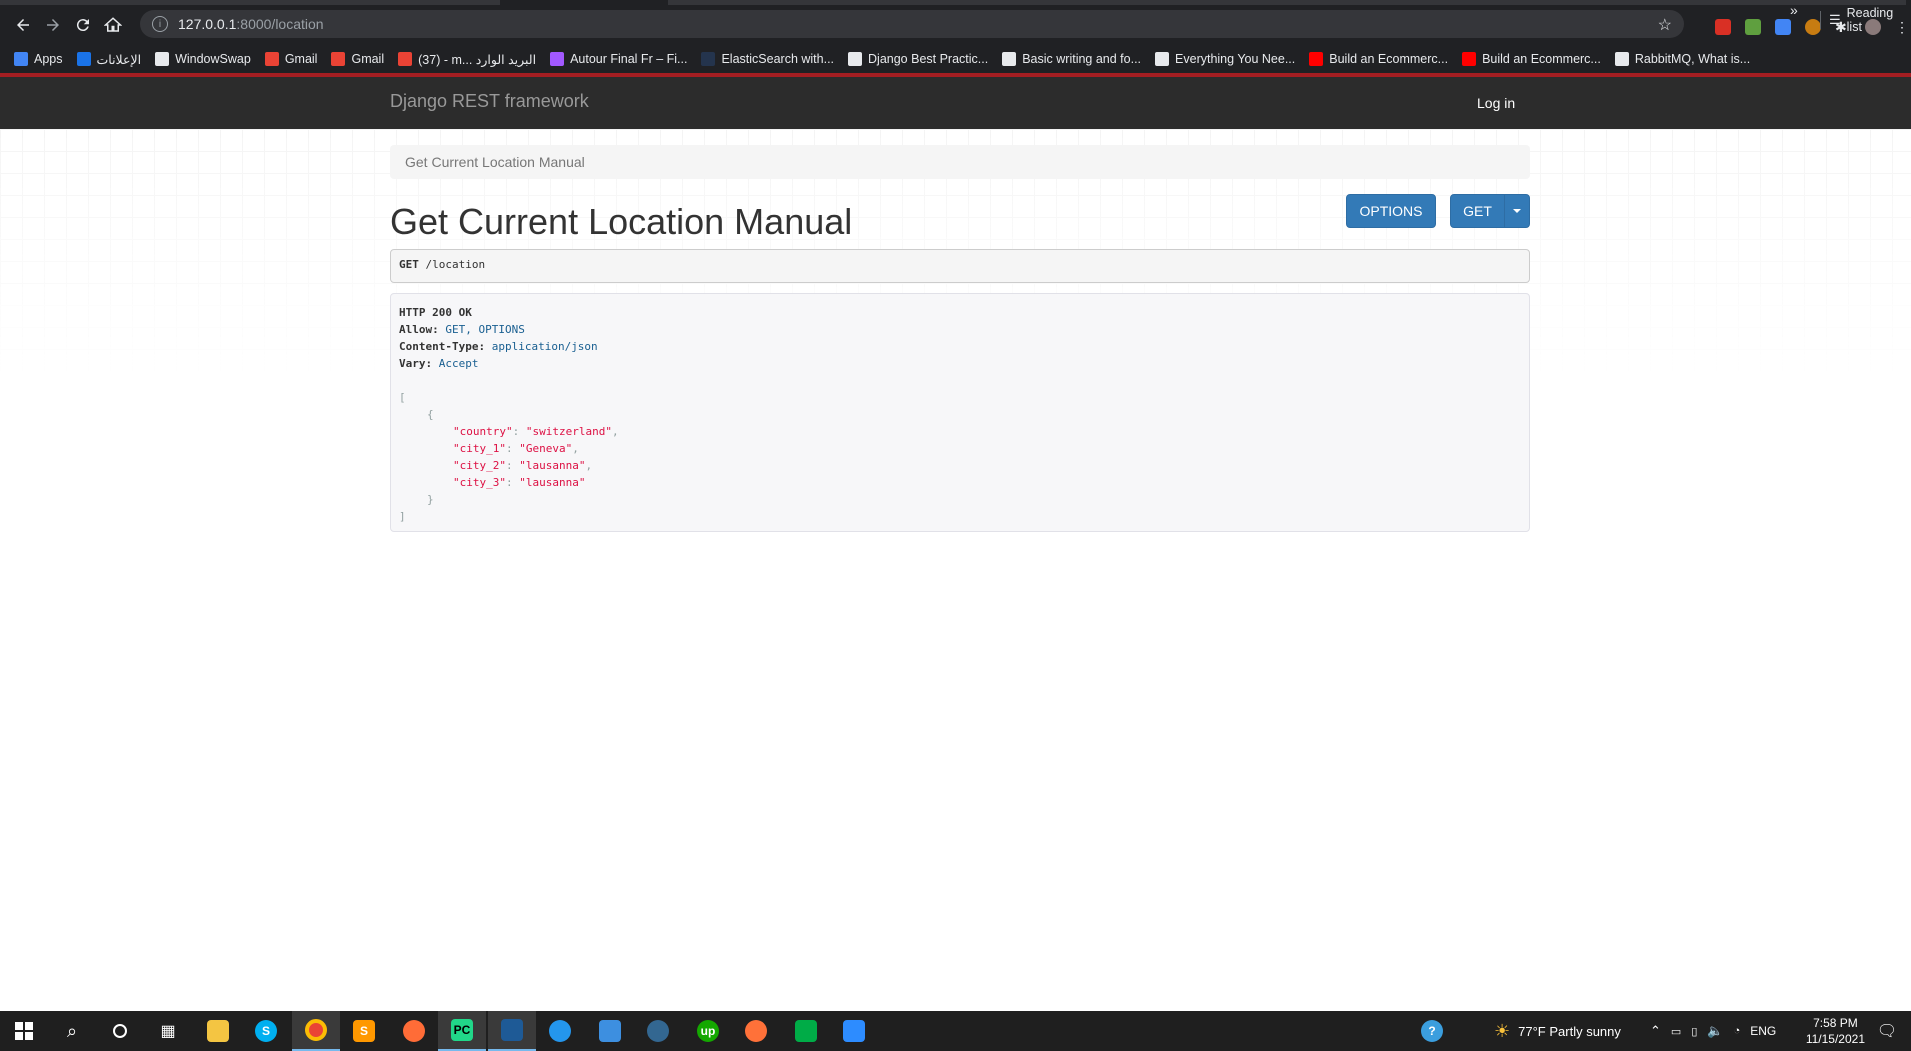  Describe the element at coordinates (364, 1031) in the screenshot. I see `sublime-icon: S` at that location.